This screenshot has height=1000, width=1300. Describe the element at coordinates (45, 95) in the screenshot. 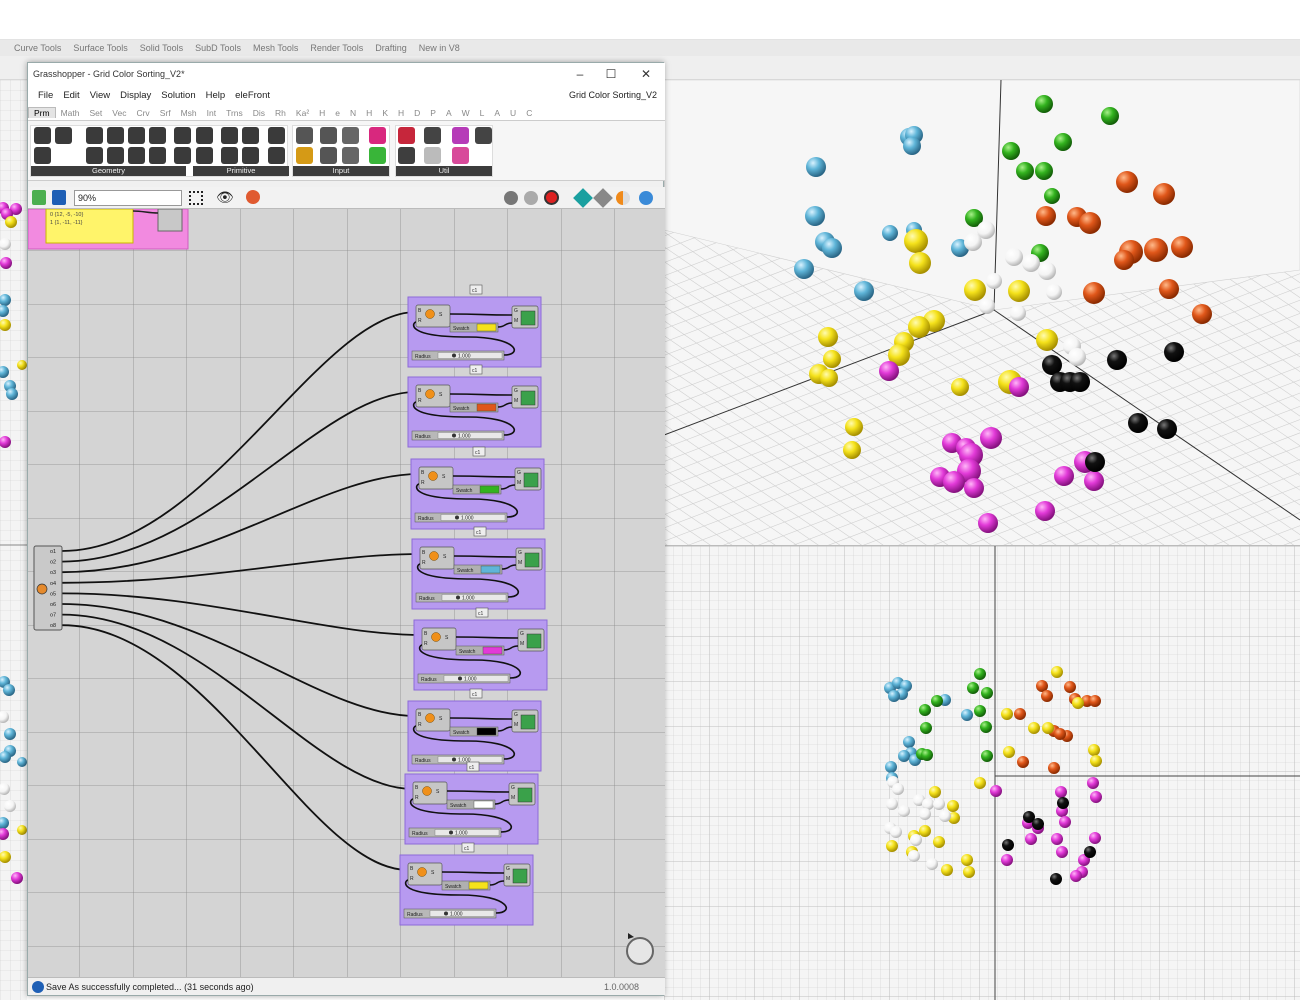

I see `menu-file: File` at that location.